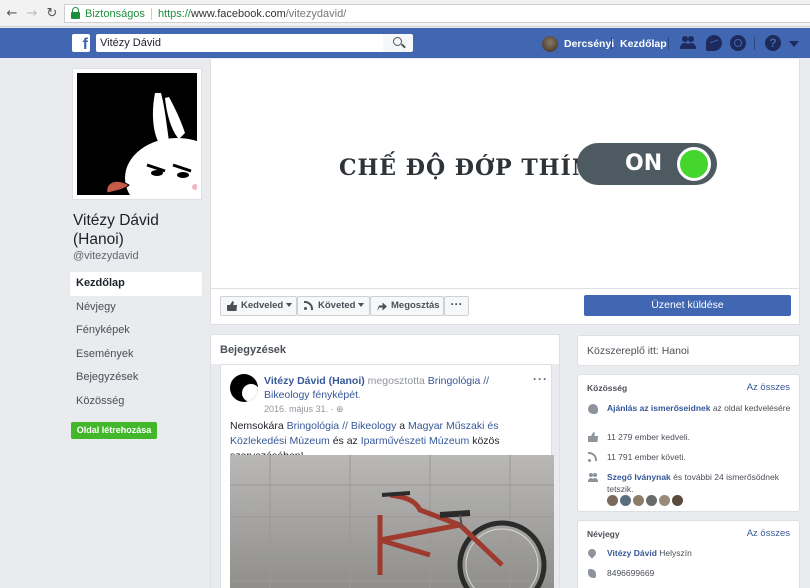 The height and width of the screenshot is (588, 810). Describe the element at coordinates (738, 43) in the screenshot. I see `notifications-globe-icon` at that location.